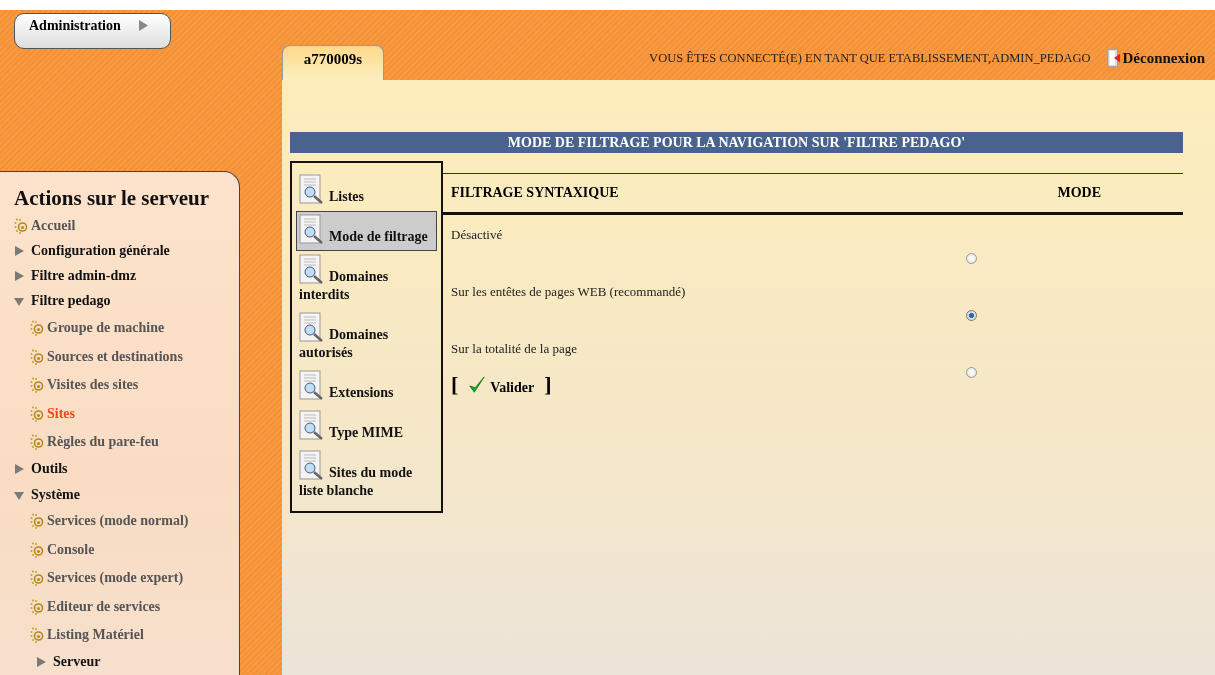  I want to click on session-info: VOUS ÊTES CONNECTÉ(E) EN TANT QUE ETABLISSEMENT,ADMIN_PEDAGO, so click(870, 58).